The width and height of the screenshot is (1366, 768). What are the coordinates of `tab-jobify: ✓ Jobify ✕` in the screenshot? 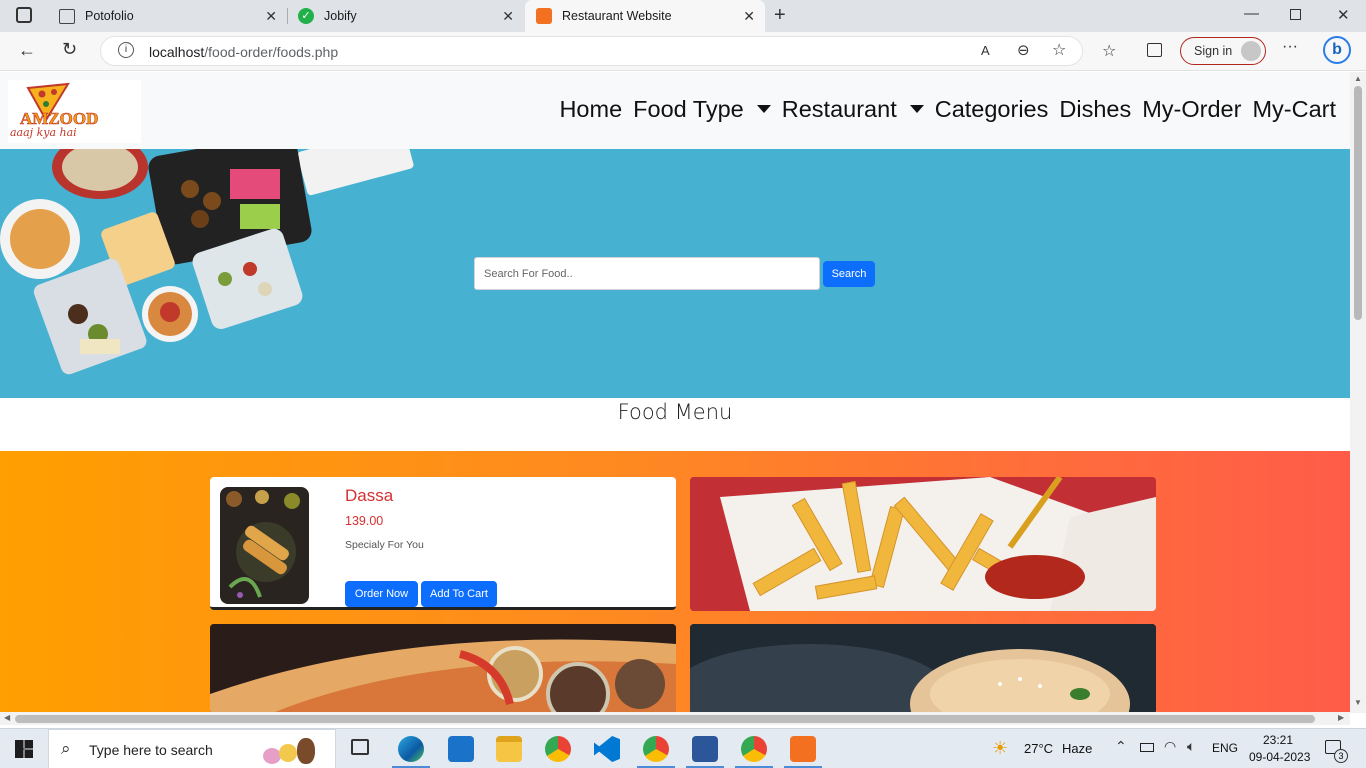 It's located at (406, 16).